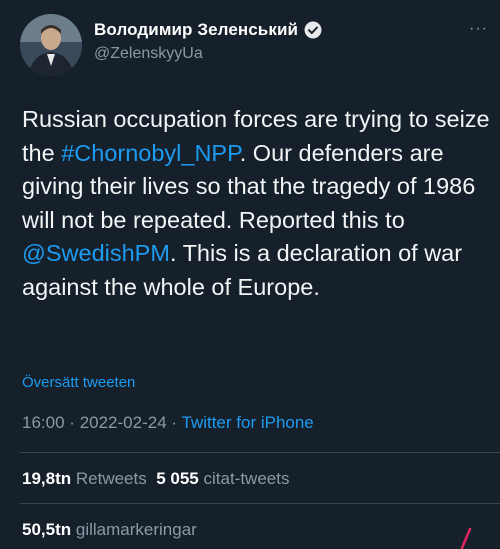  Describe the element at coordinates (177, 478) in the screenshot. I see `quotes-count: 5 055` at that location.